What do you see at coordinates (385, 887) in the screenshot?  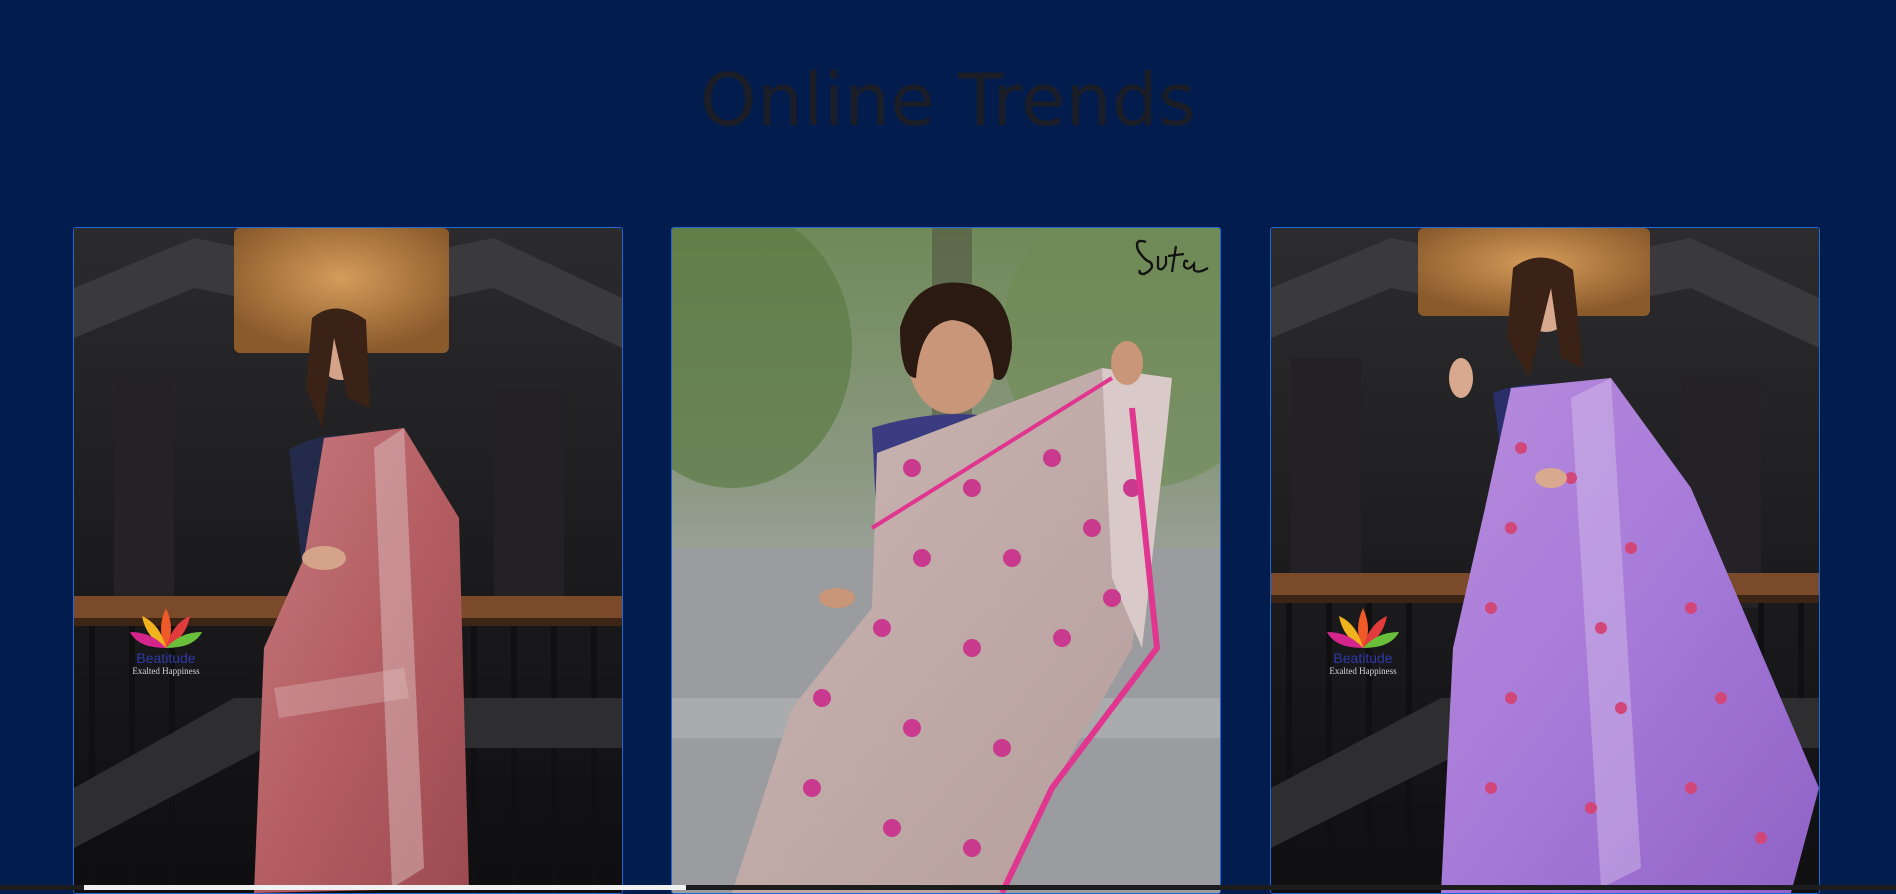 I see `scrollbar-thumb` at bounding box center [385, 887].